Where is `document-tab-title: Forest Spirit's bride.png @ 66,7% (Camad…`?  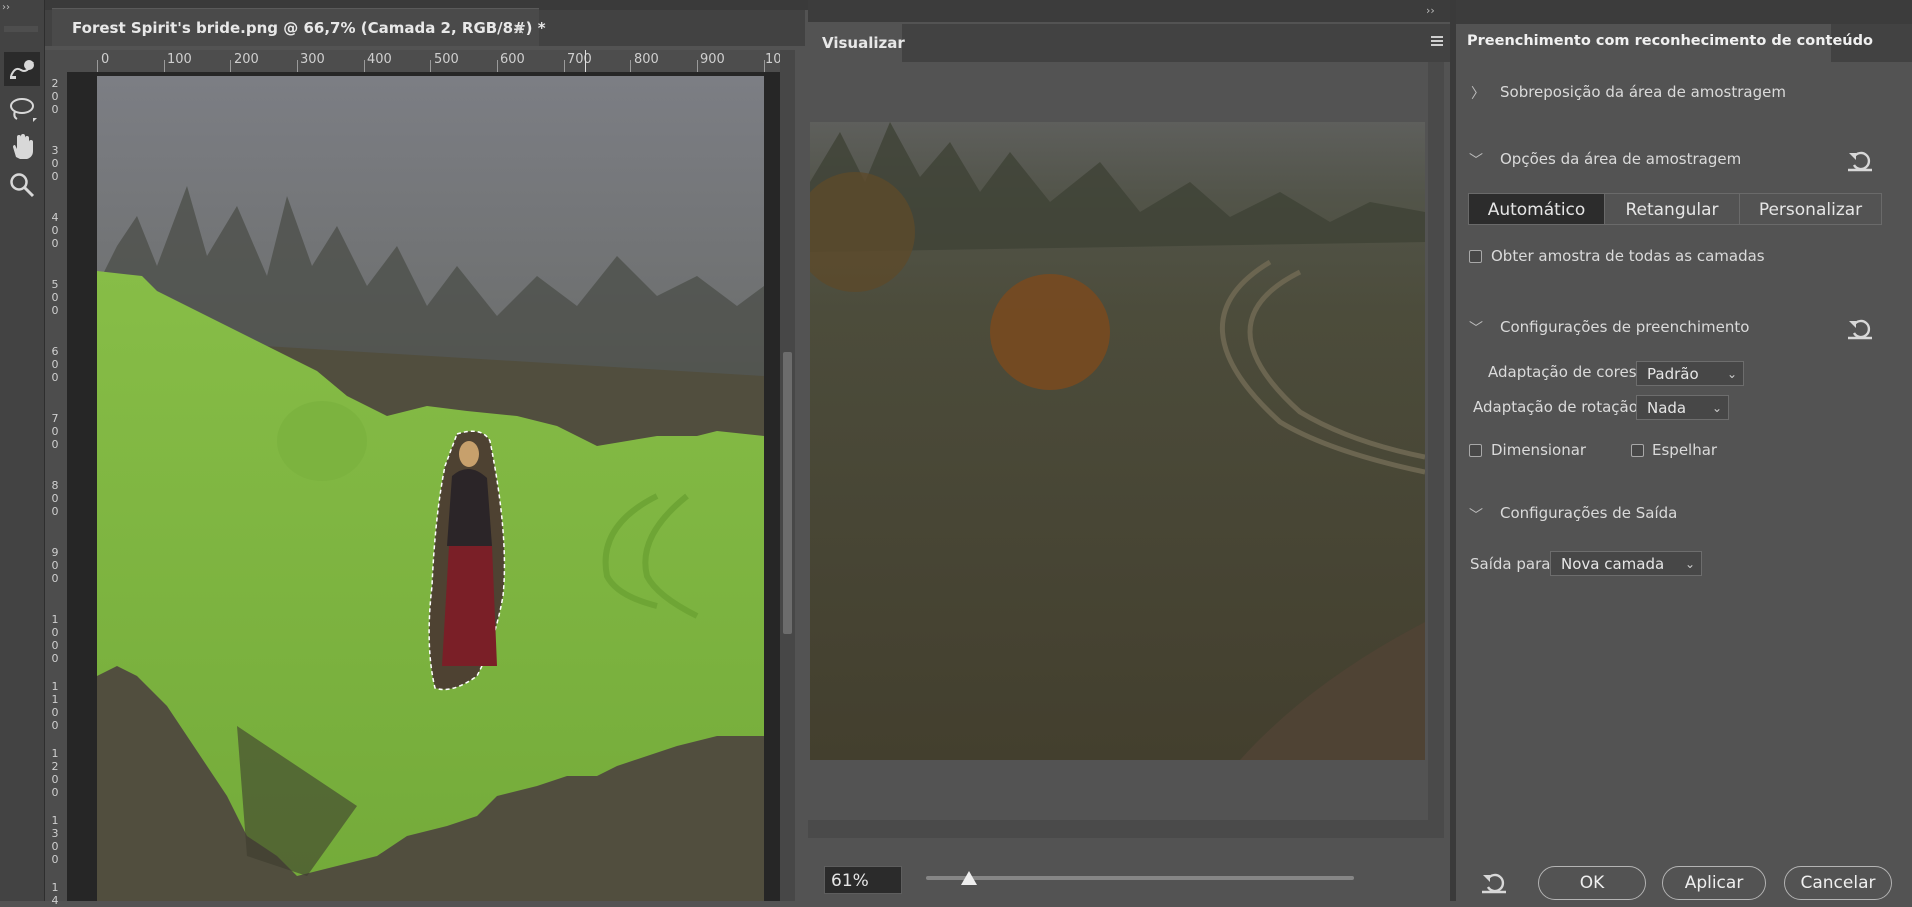 document-tab-title: Forest Spirit's bride.png @ 66,7% (Camad… is located at coordinates (309, 28).